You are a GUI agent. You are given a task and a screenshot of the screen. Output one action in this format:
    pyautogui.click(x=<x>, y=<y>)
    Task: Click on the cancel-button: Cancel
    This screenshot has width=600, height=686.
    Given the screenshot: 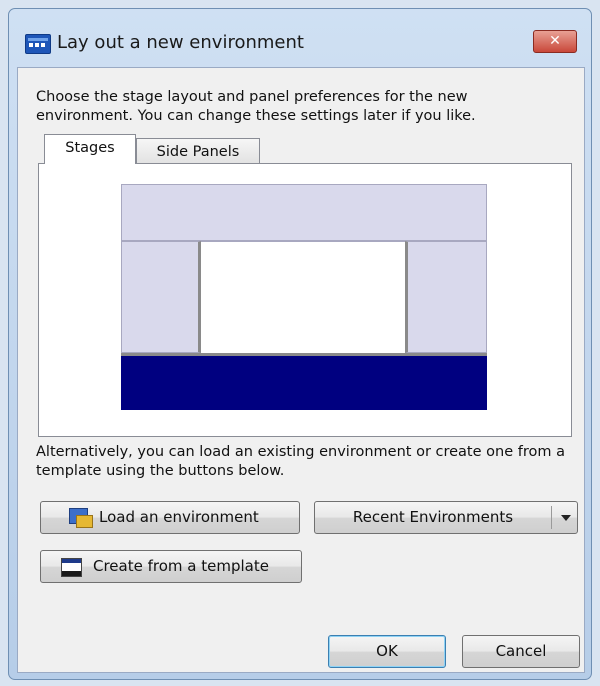 What is the action you would take?
    pyautogui.click(x=521, y=651)
    